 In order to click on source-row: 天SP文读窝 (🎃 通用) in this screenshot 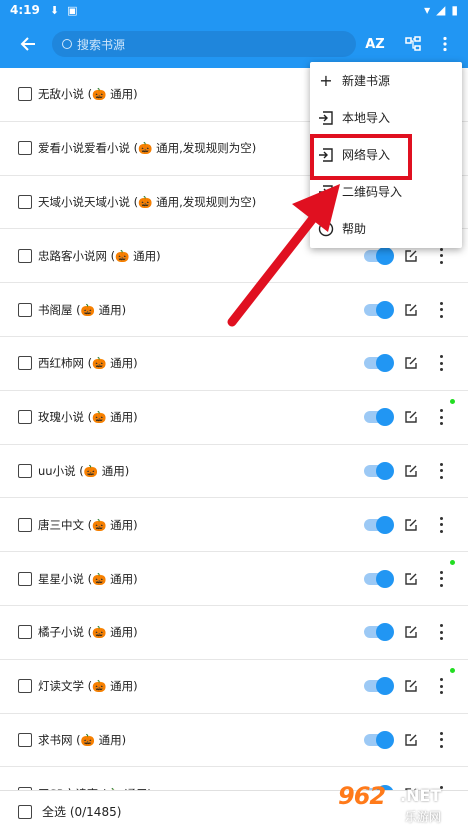, I will do `click(234, 778)`.